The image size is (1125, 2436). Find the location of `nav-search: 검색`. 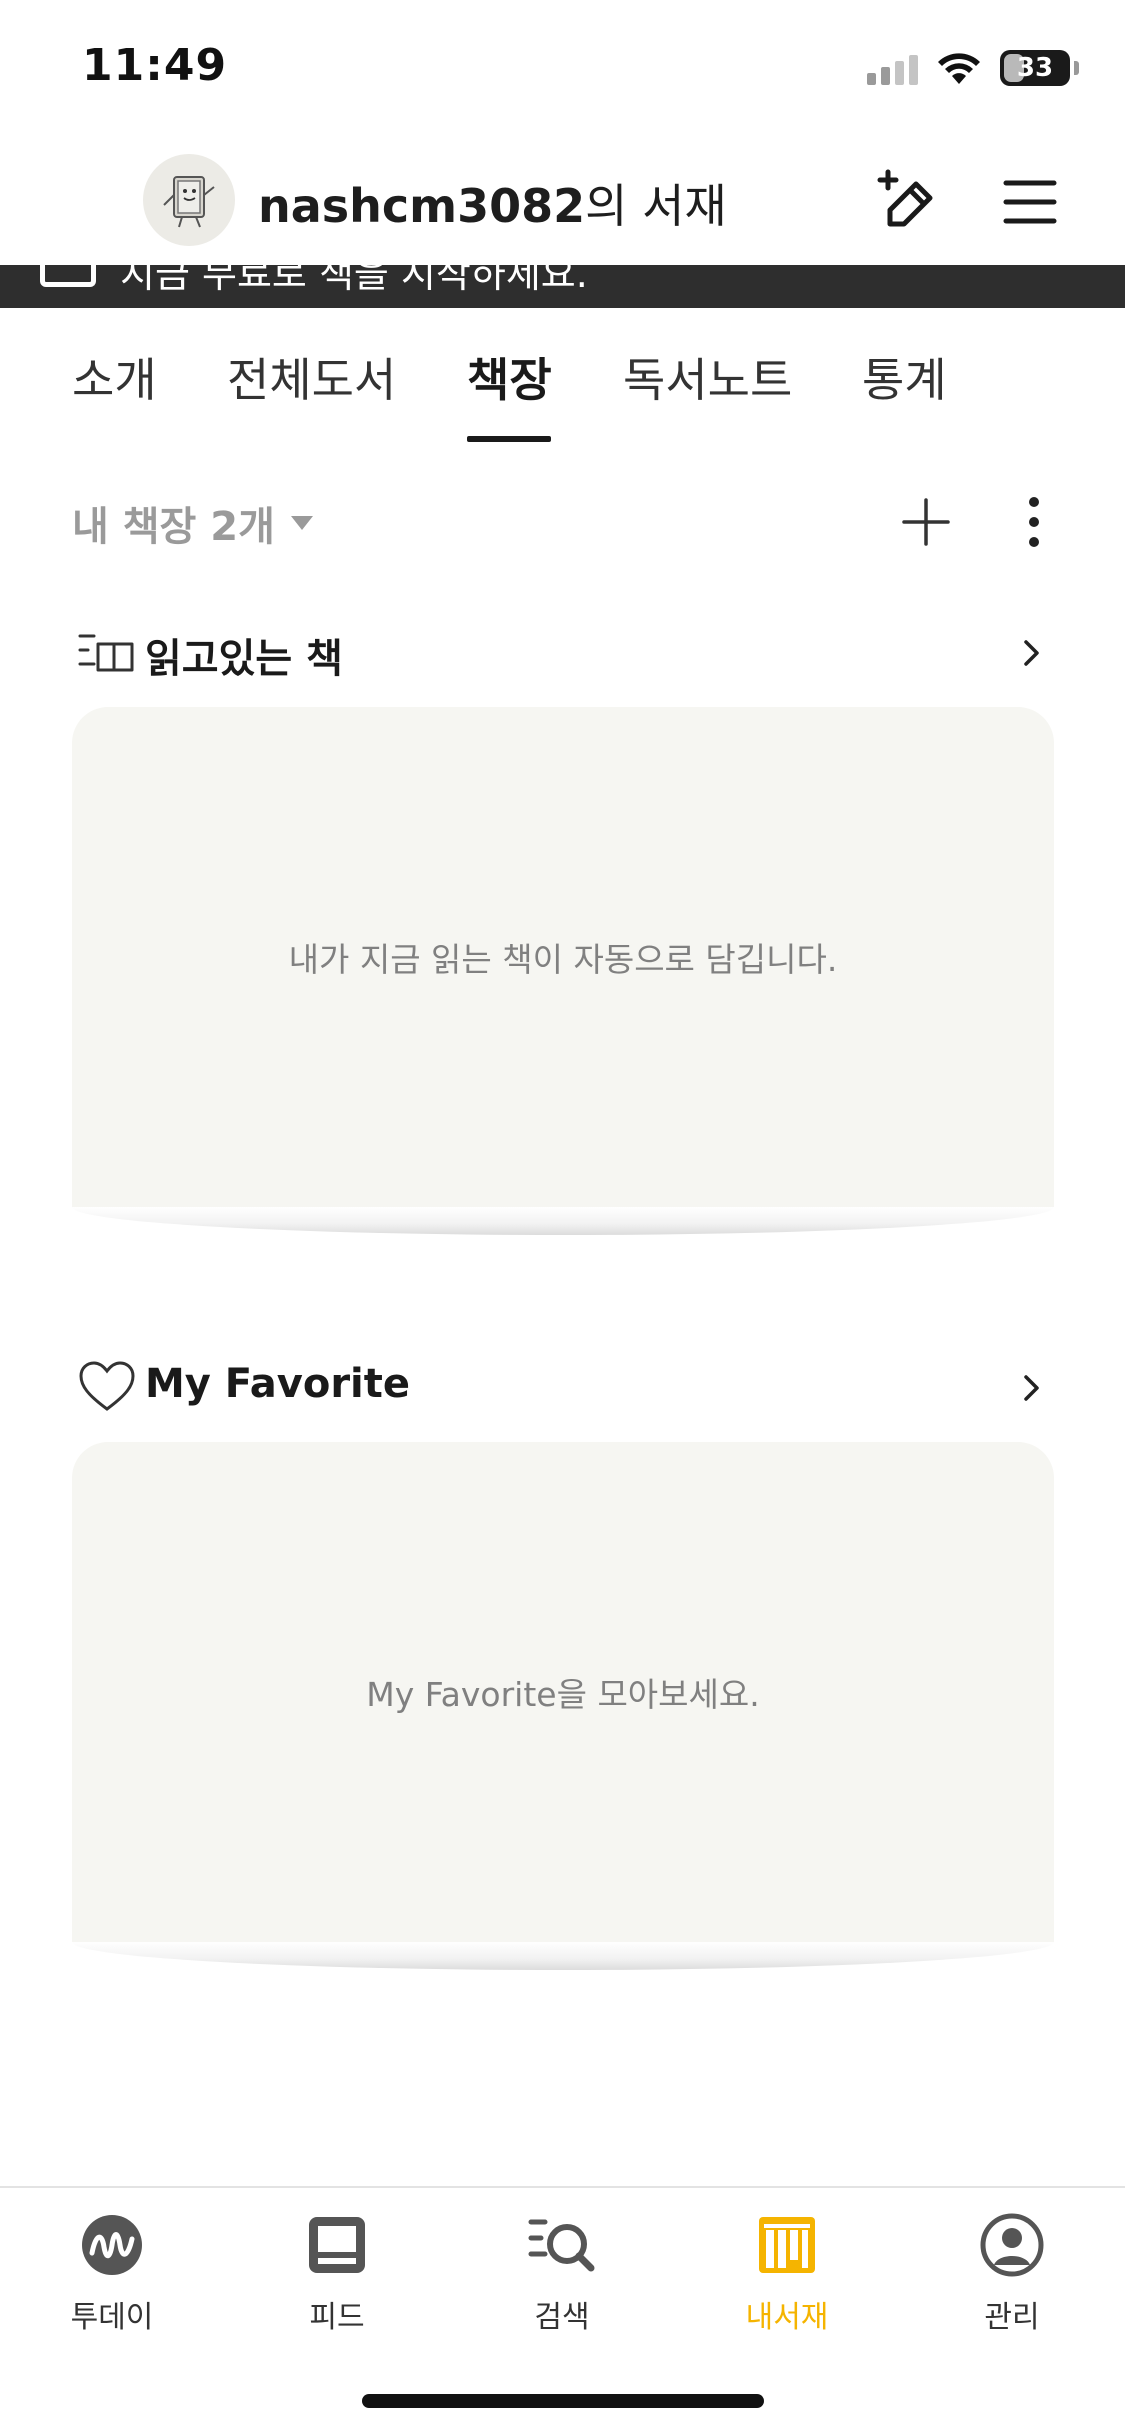

nav-search: 검색 is located at coordinates (562, 2275).